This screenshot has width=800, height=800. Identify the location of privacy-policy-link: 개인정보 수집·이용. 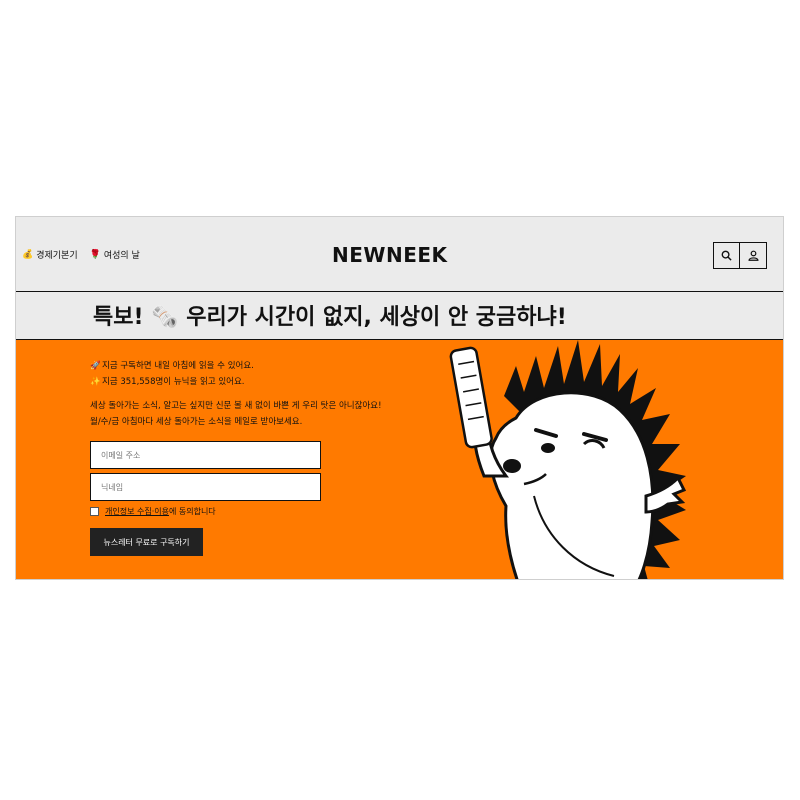
(137, 511).